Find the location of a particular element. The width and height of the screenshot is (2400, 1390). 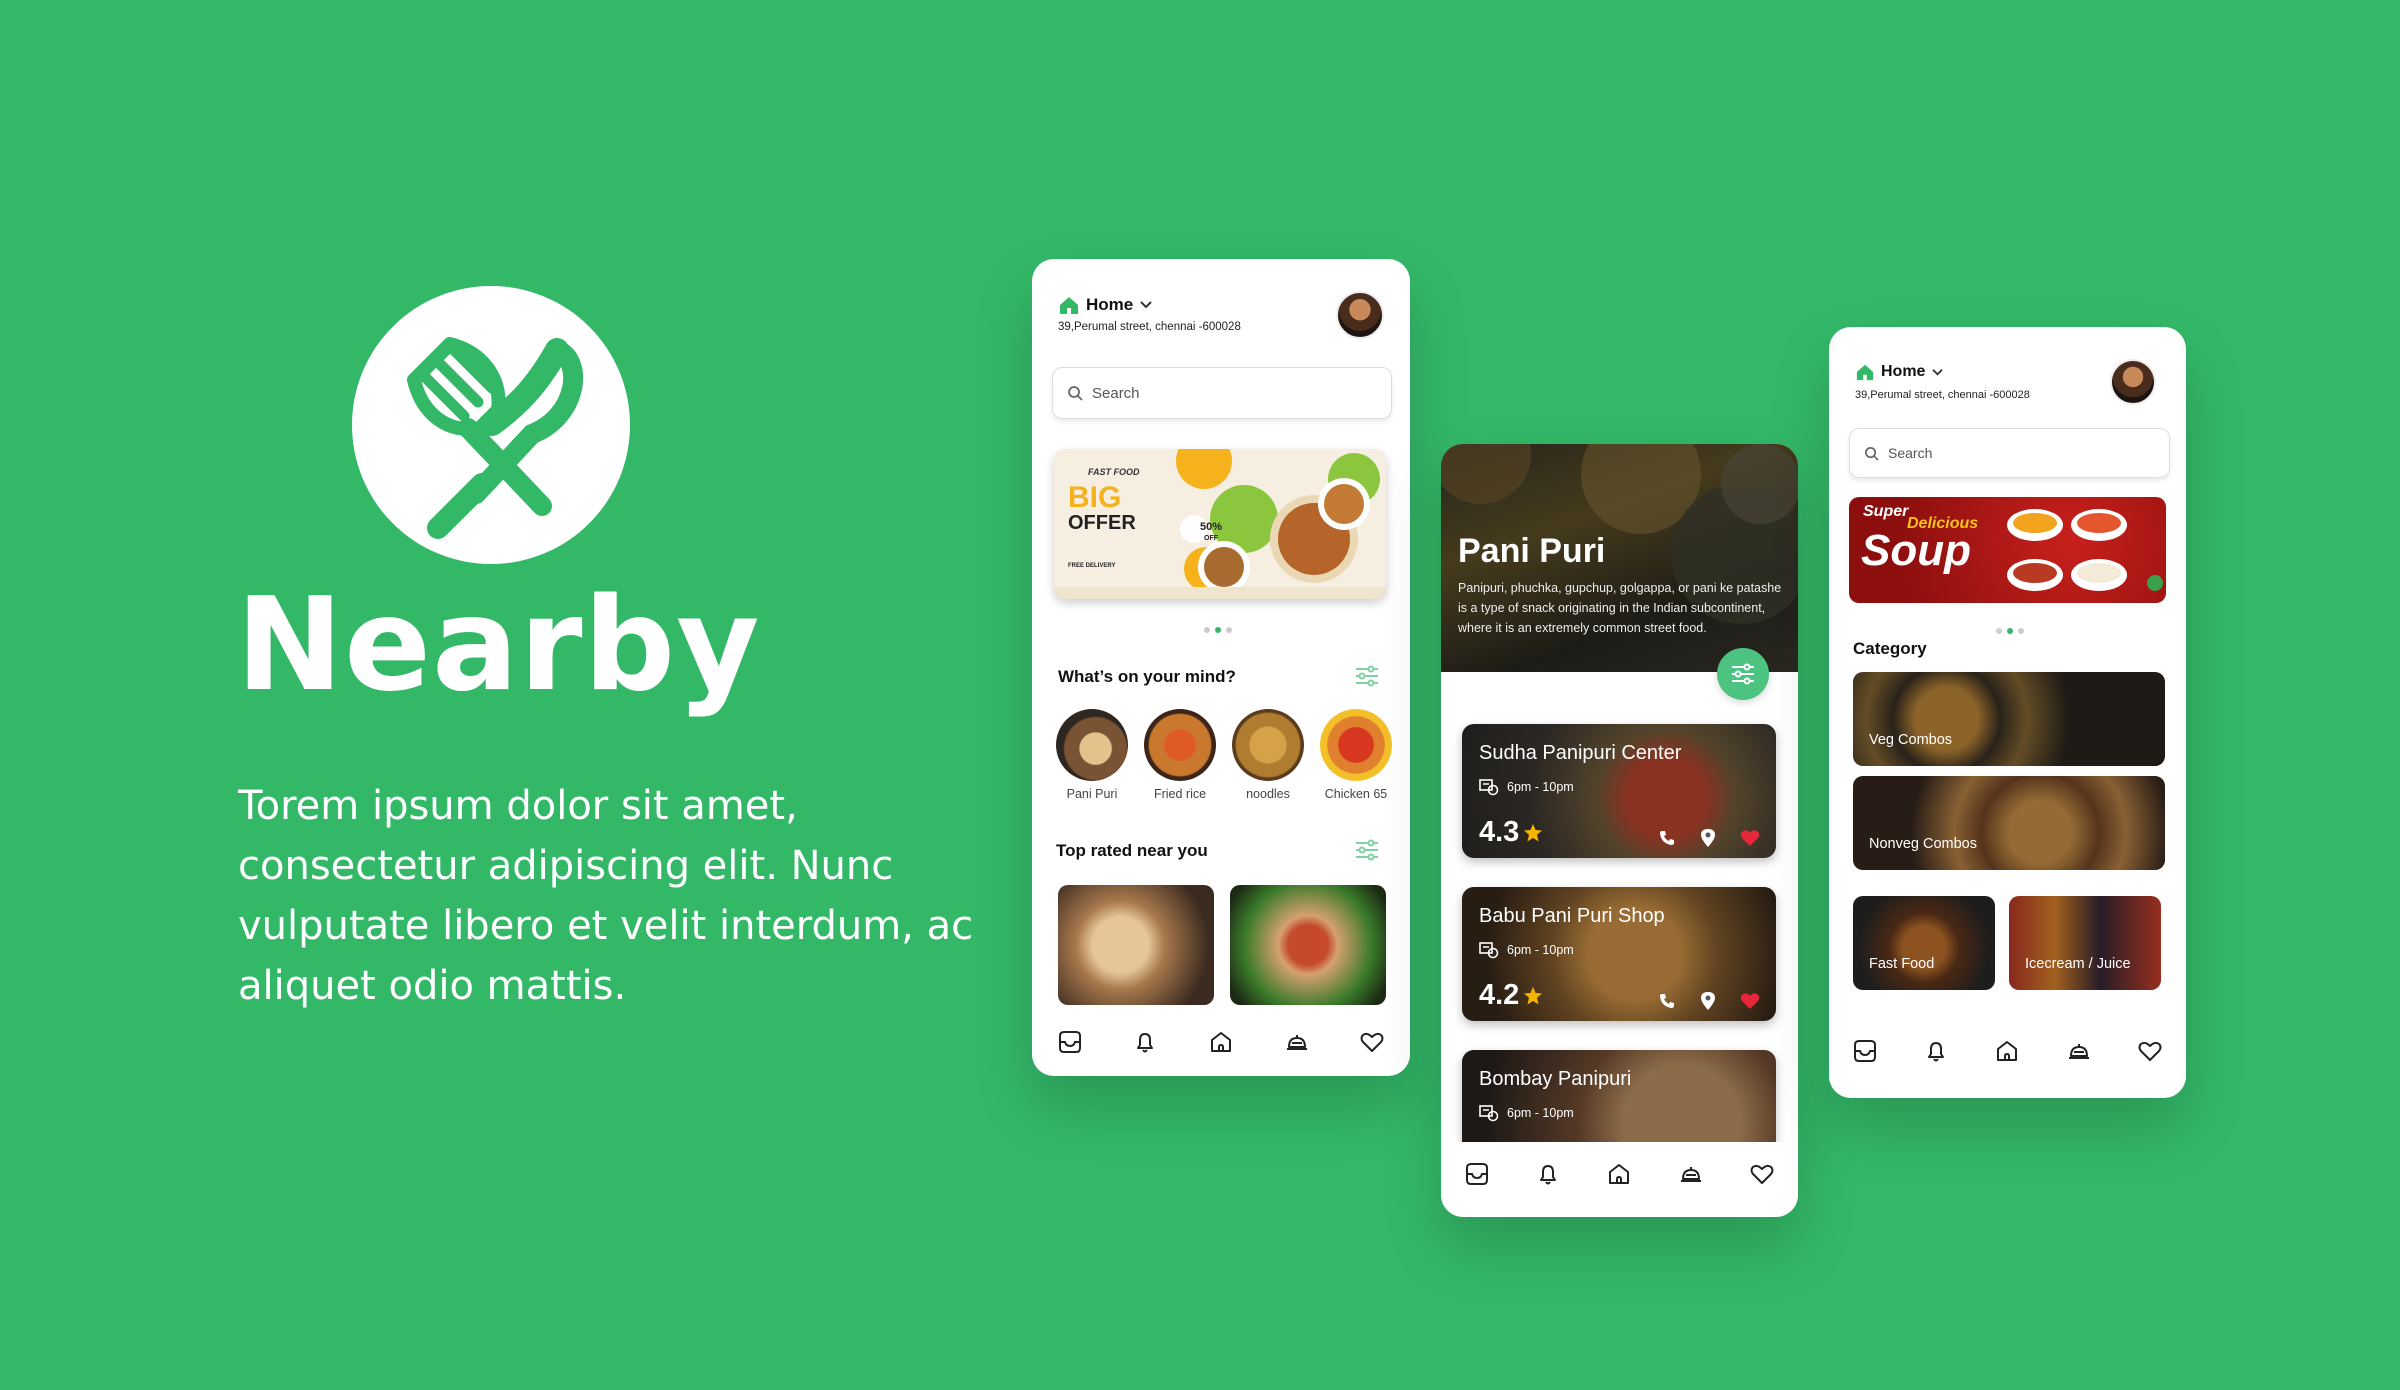

detail-title: Pani Puri is located at coordinates (1532, 551).